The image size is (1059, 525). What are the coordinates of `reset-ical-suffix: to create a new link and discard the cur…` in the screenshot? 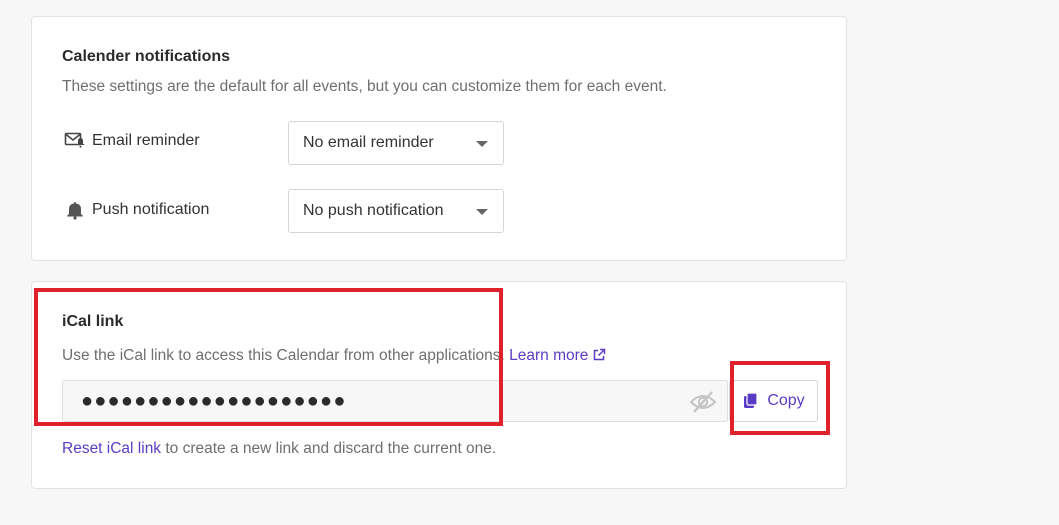 It's located at (329, 448).